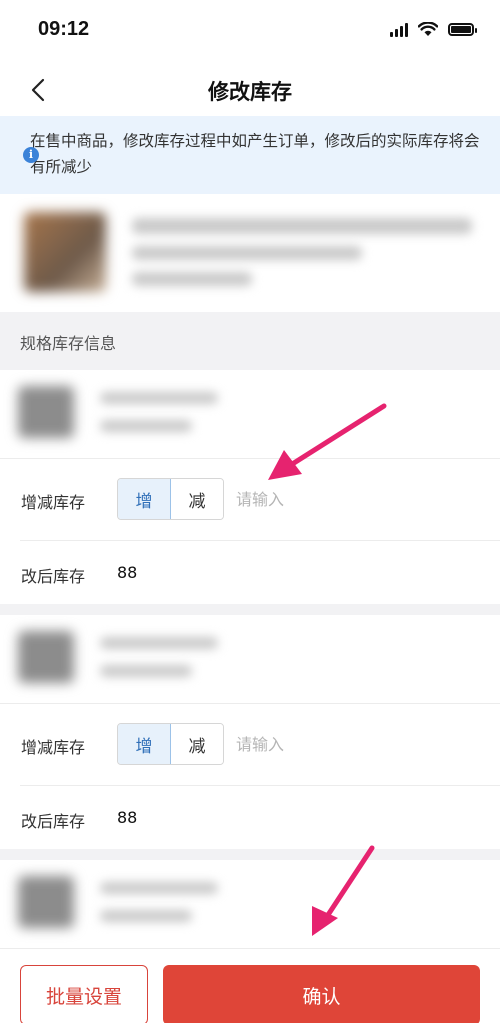  I want to click on product-subtitle-blurred, so click(247, 253).